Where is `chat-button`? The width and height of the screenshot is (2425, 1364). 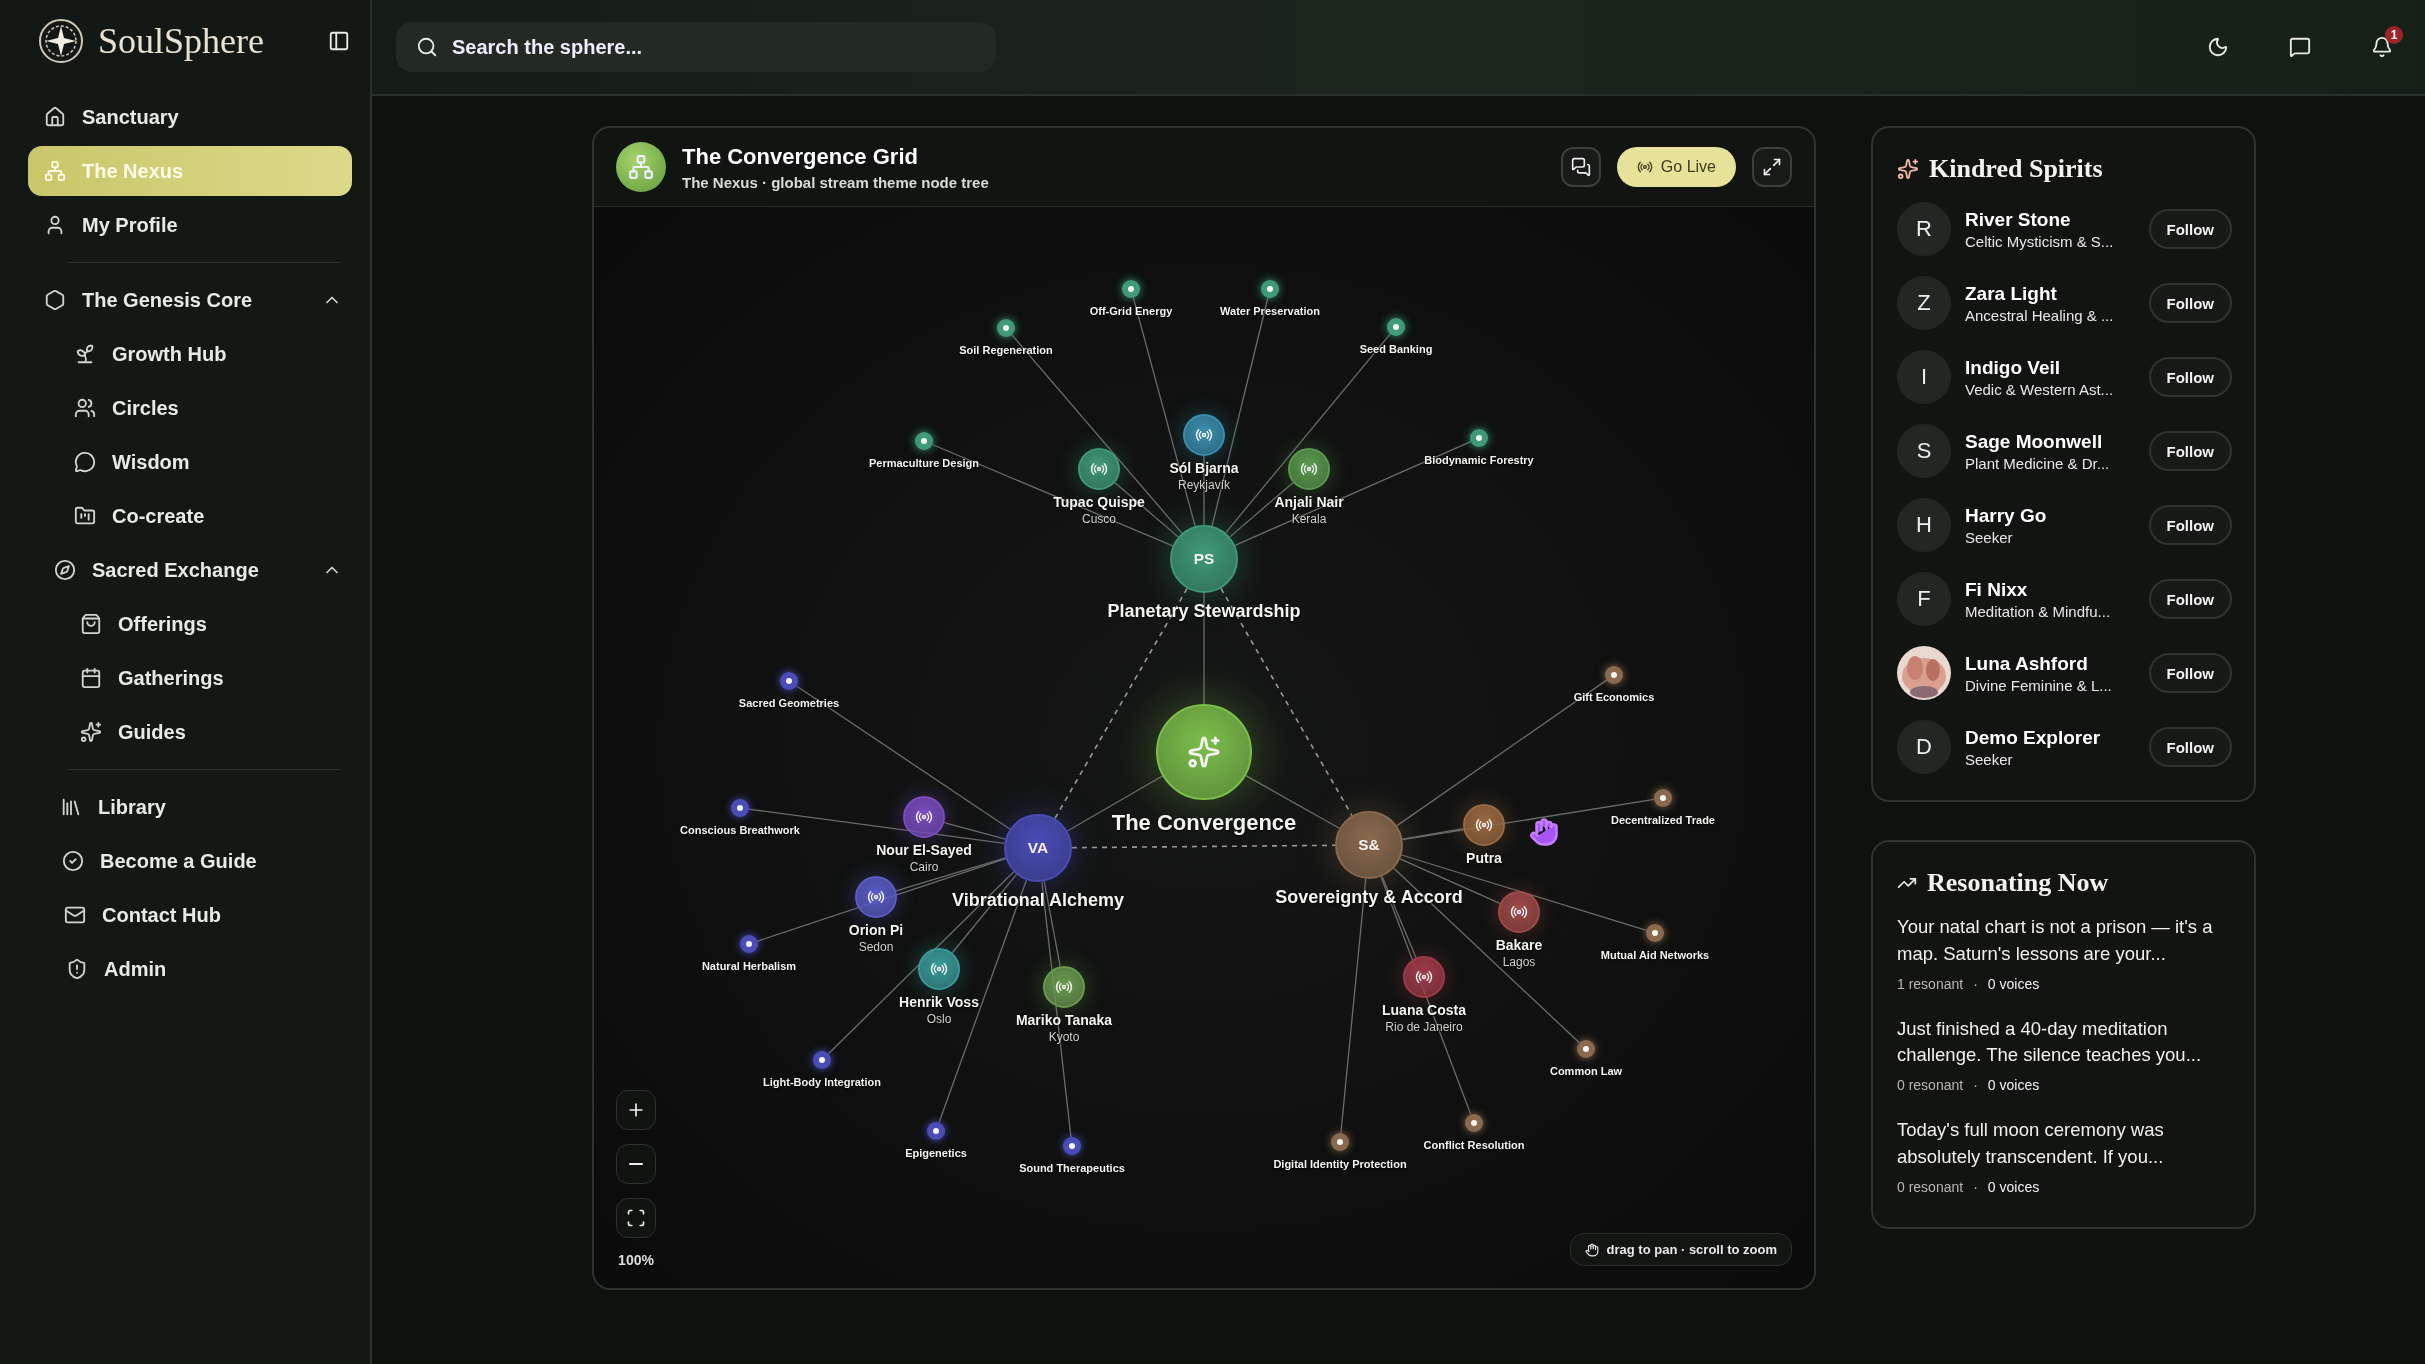
chat-button is located at coordinates (1580, 167).